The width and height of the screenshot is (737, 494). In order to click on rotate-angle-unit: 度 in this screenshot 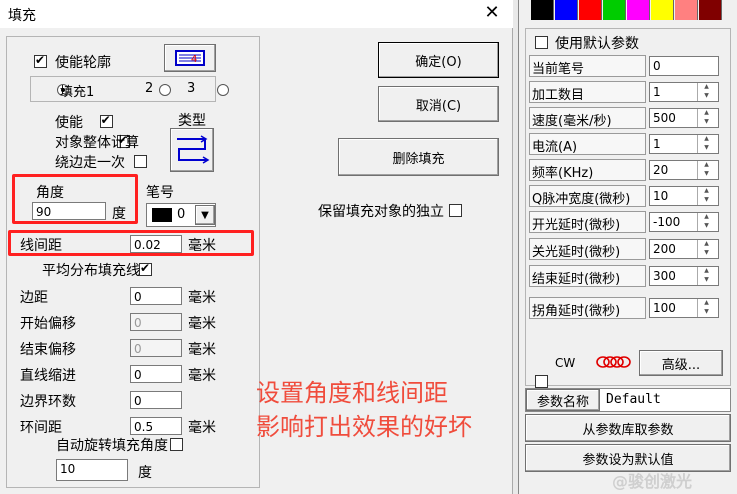, I will do `click(145, 473)`.